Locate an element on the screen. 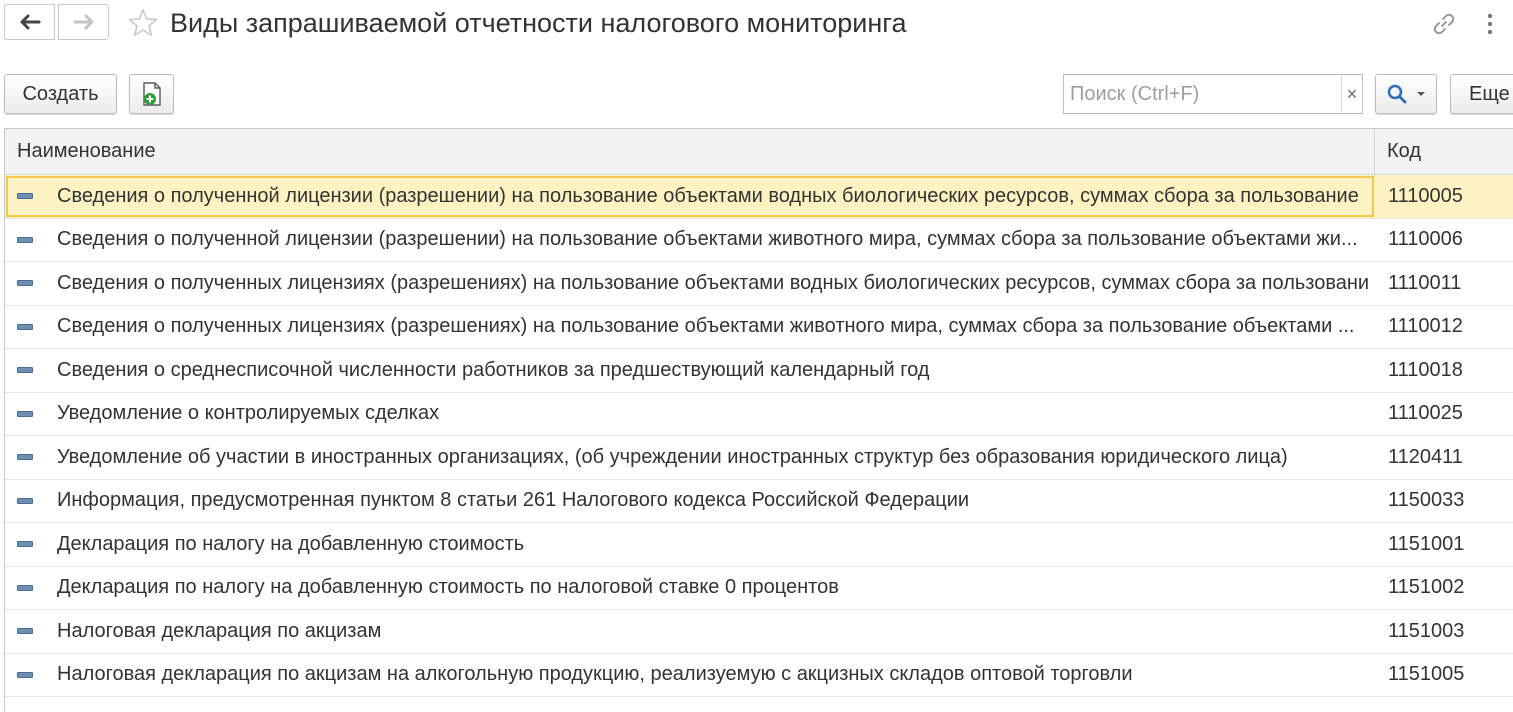  forward-button is located at coordinates (83, 22).